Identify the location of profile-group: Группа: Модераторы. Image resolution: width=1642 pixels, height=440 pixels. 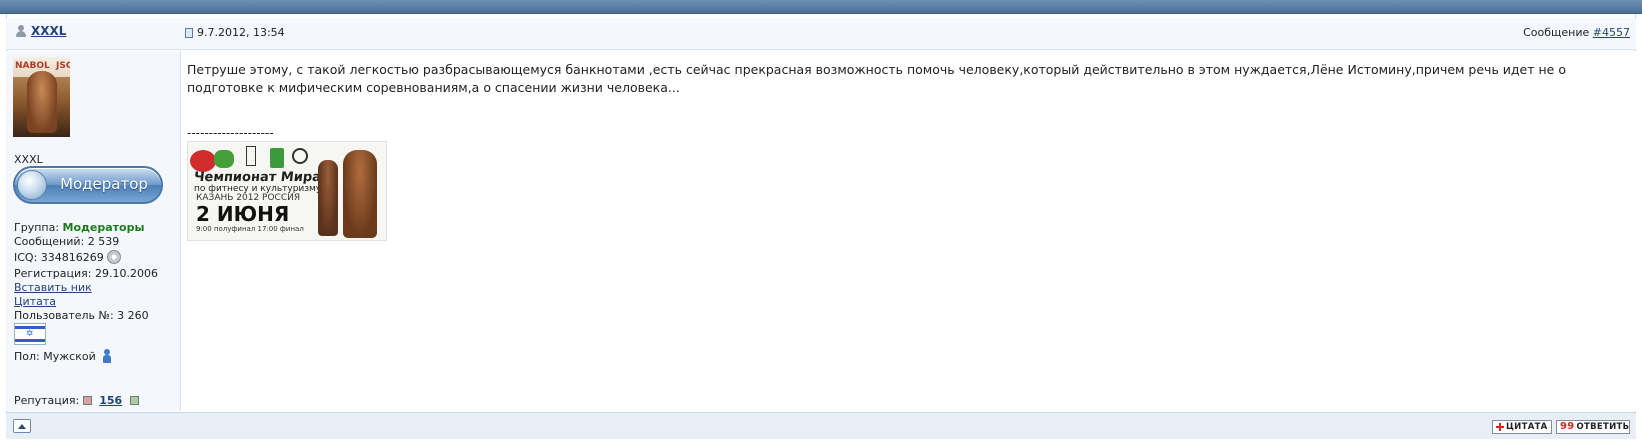
(79, 227).